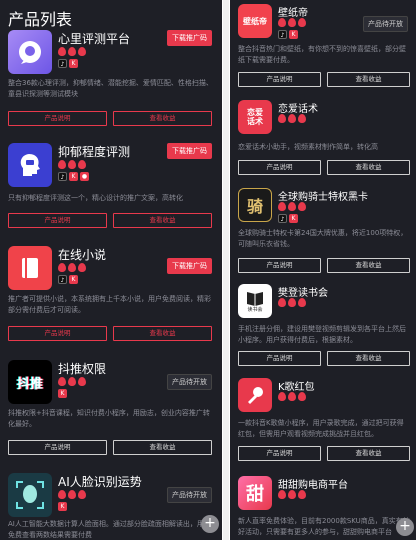  I want to click on product-name: 在线小说, so click(82, 255).